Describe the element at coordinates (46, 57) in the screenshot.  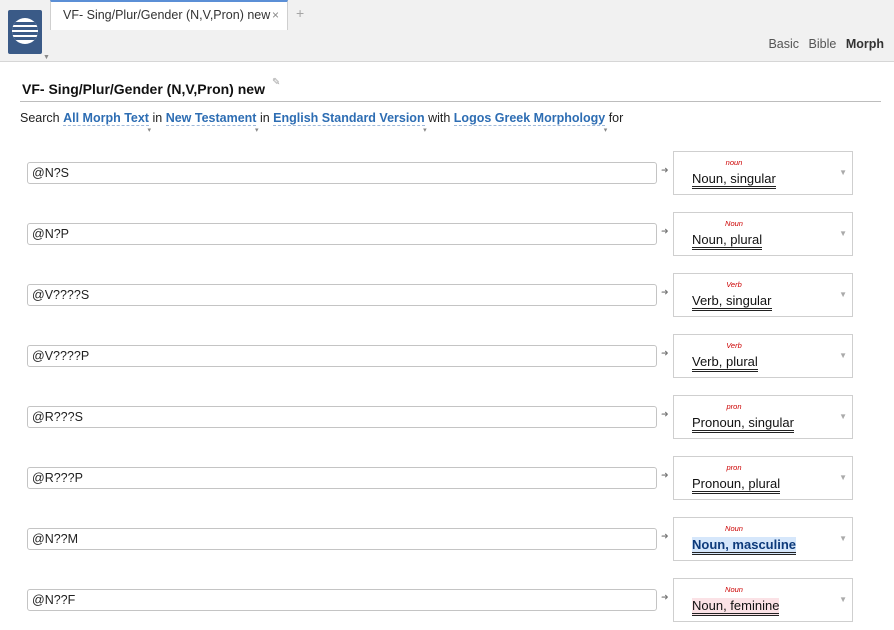
I see `logo-menu-caret-icon: ▼` at that location.